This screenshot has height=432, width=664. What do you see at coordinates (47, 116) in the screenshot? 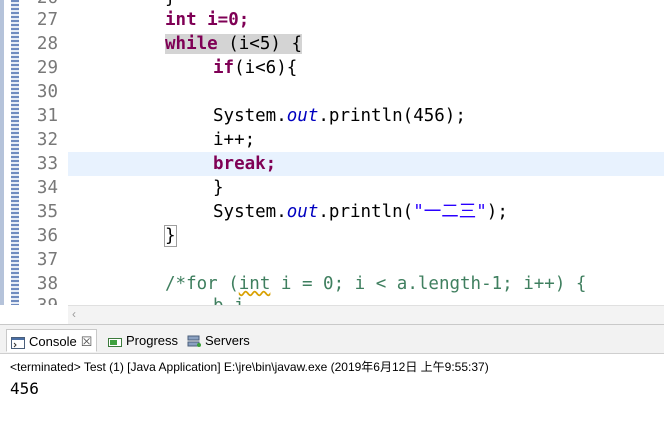
I see `line-number: 31` at bounding box center [47, 116].